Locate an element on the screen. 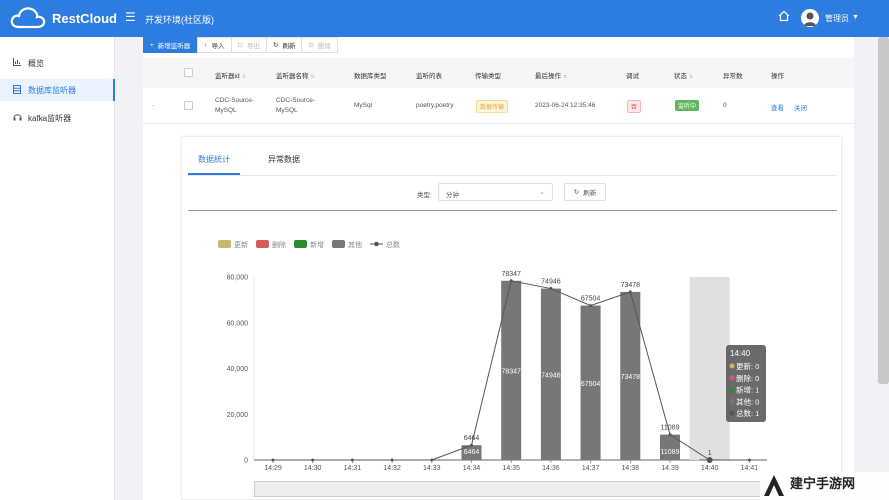  watermark-logo: 建宁手游网 is located at coordinates (824, 486).